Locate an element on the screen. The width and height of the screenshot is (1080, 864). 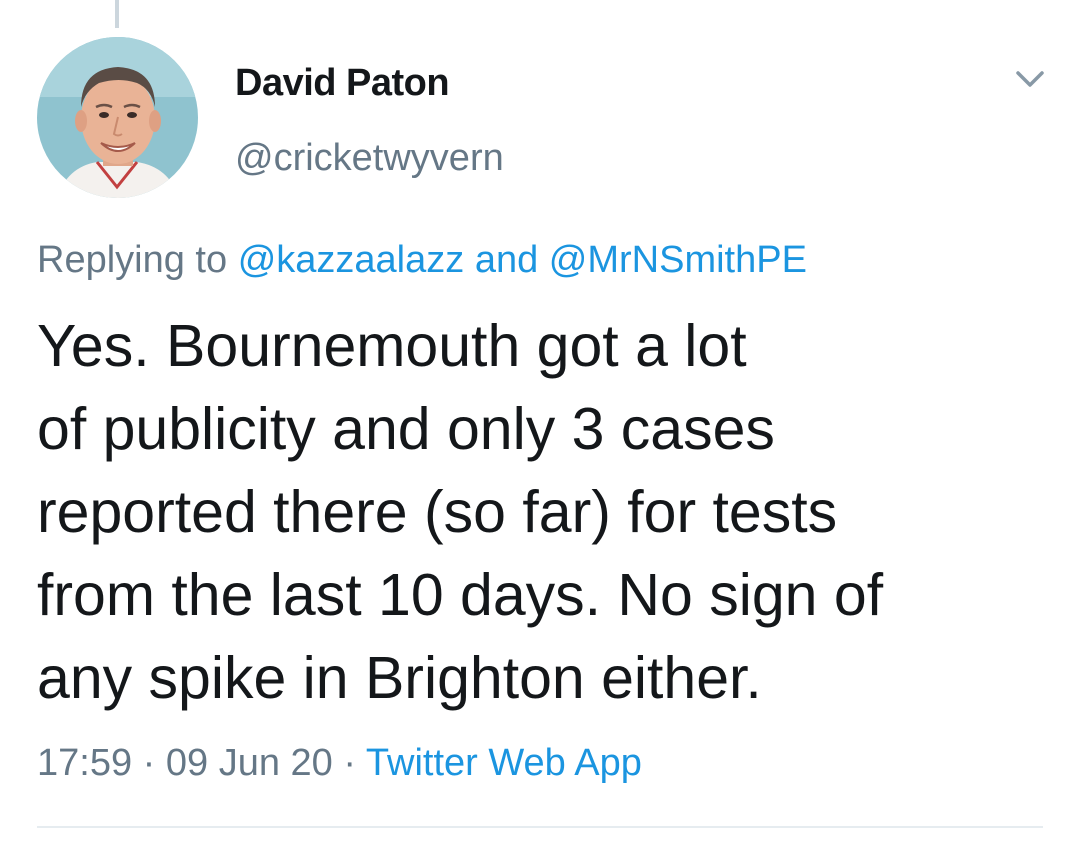
author-handle: @cricketwyvern is located at coordinates (369, 158).